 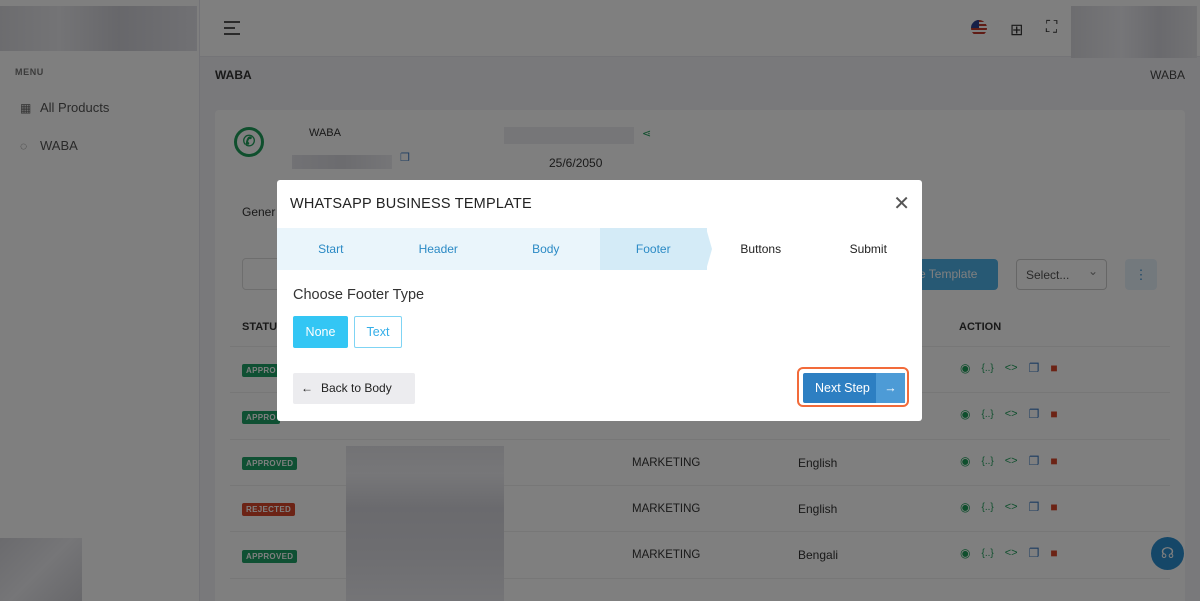 I want to click on tab-buttons: Buttons, so click(x=761, y=249).